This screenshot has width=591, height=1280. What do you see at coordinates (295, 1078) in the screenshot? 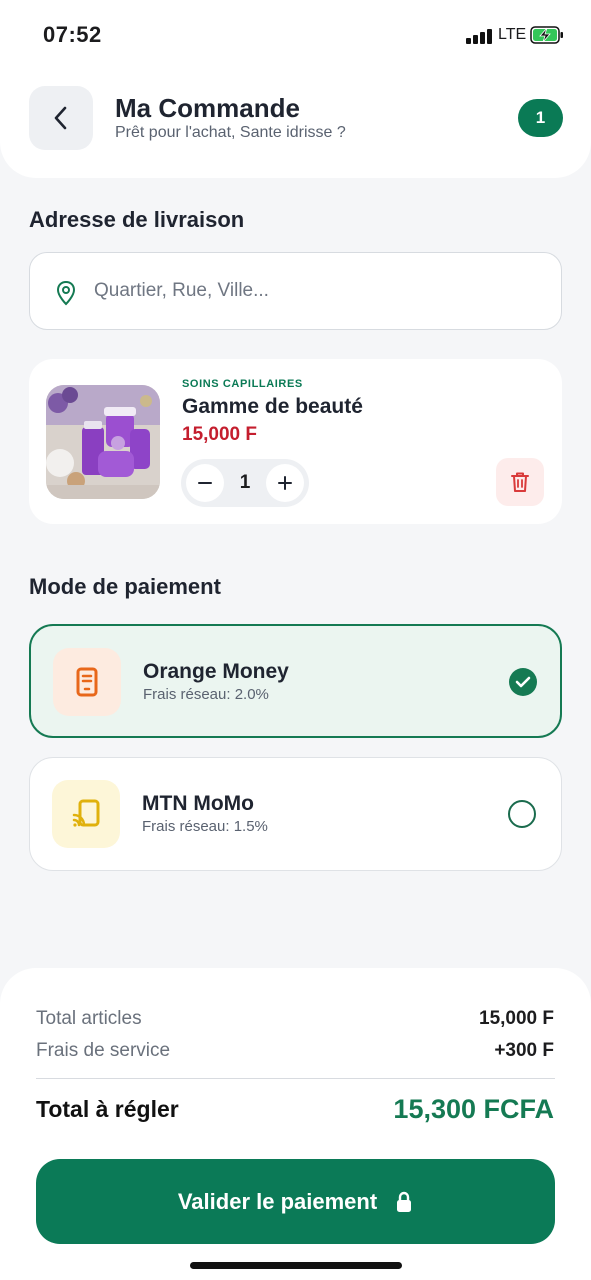
I see `summary-divider` at bounding box center [295, 1078].